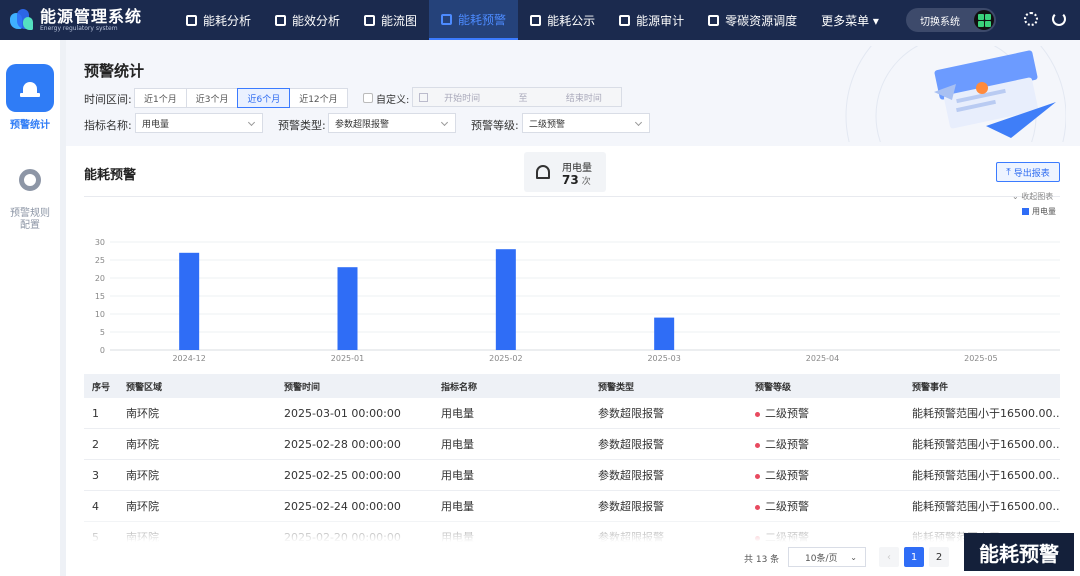 Image resolution: width=1080 pixels, height=576 pixels. Describe the element at coordinates (565, 172) in the screenshot. I see `kpi-card: 用电量 73 次` at that location.